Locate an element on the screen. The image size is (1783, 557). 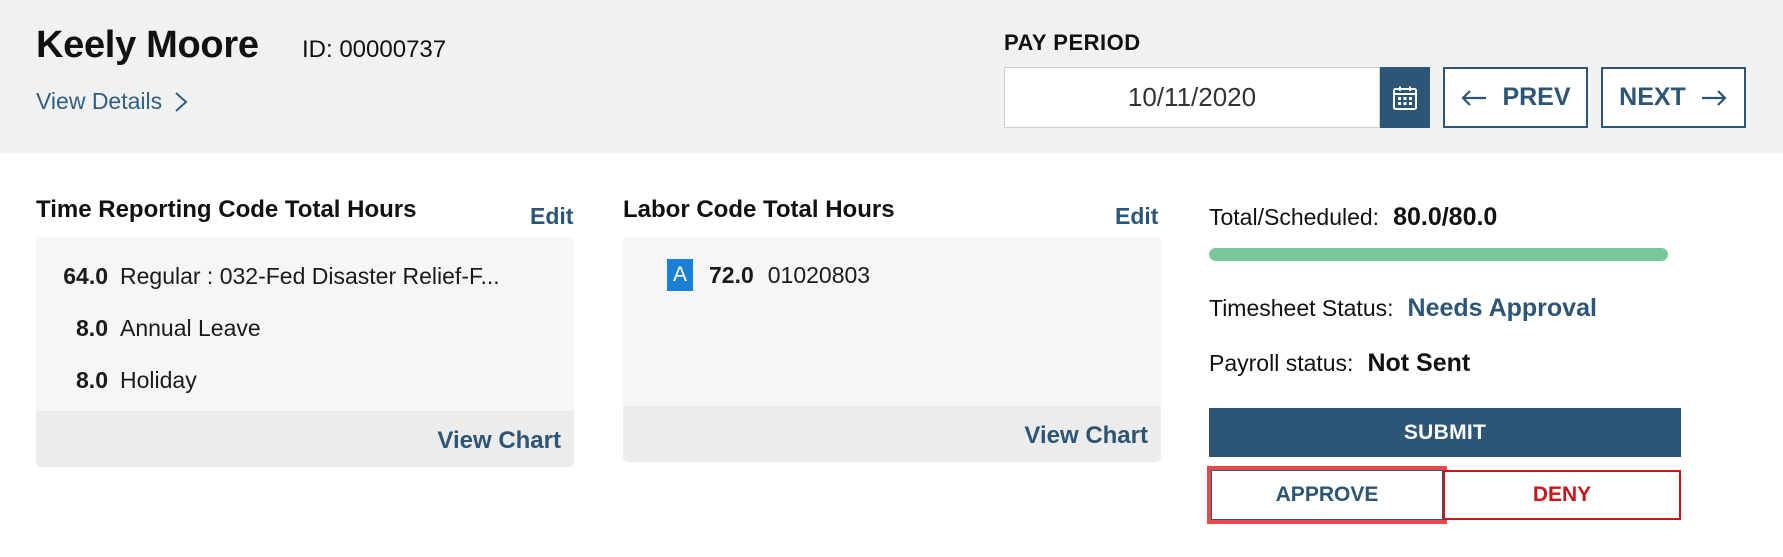
calendar-button is located at coordinates (1405, 97).